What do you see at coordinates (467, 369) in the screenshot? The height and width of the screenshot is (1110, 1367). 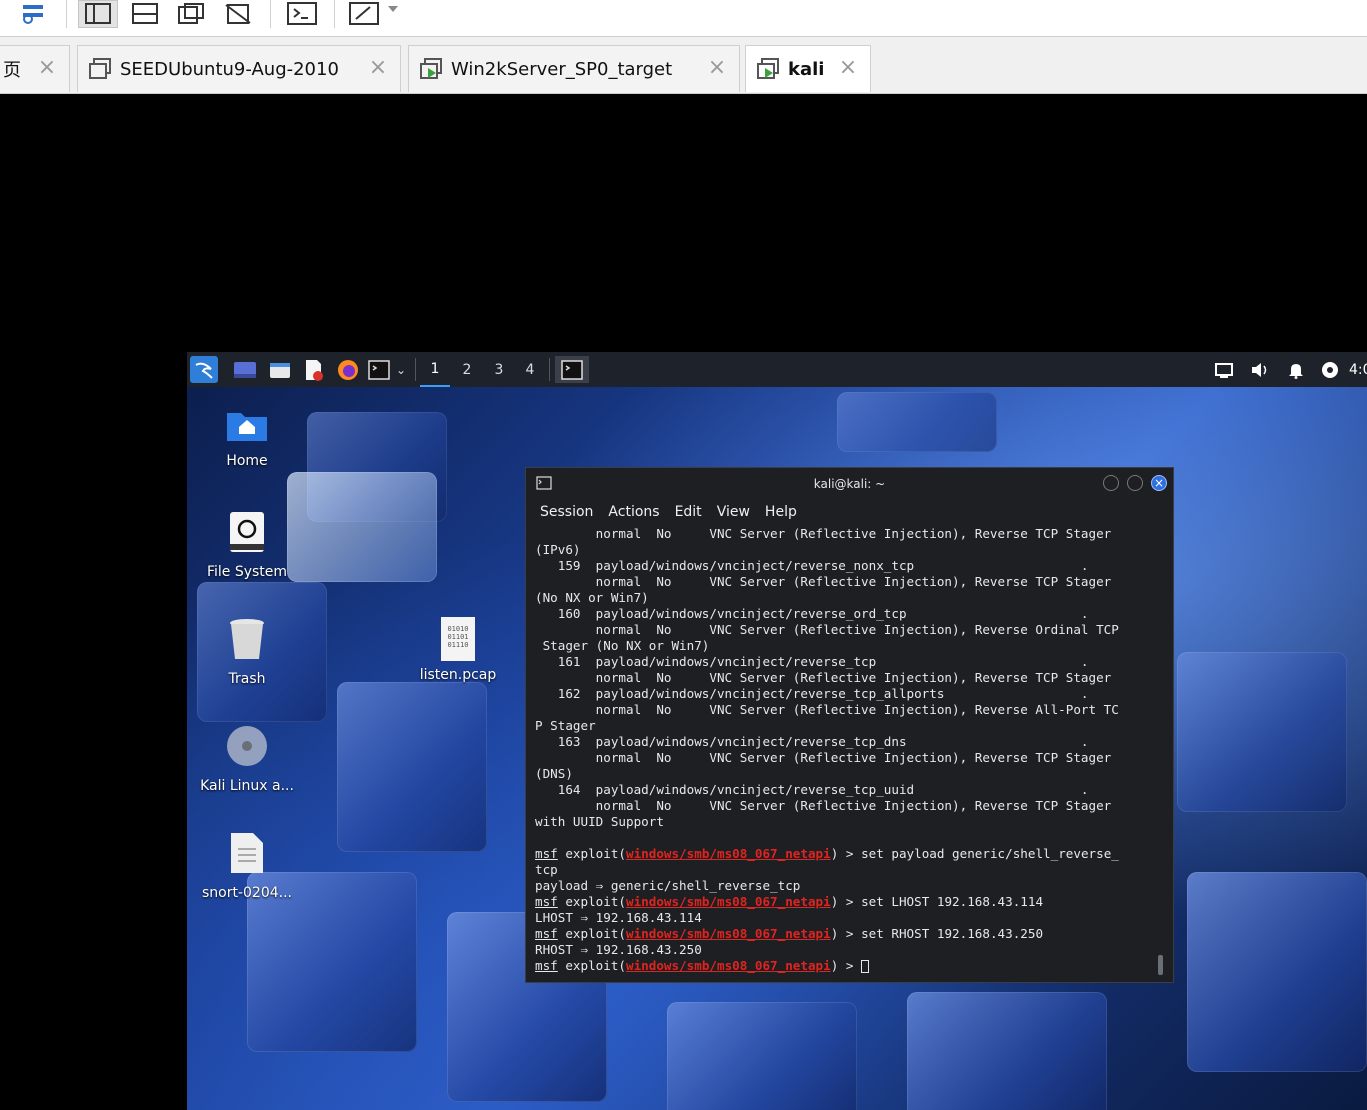 I see `workspace-2: 2` at bounding box center [467, 369].